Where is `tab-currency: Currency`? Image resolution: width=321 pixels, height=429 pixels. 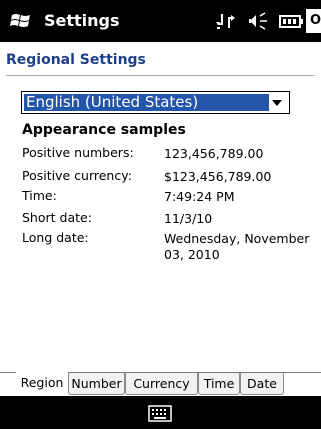
tab-currency: Currency is located at coordinates (161, 384).